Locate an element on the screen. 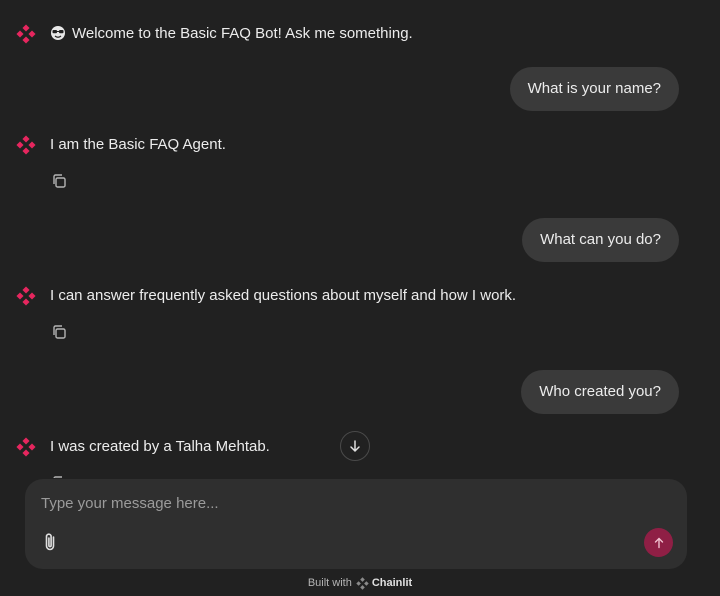 The image size is (720, 596). arrow-down-icon is located at coordinates (355, 446).